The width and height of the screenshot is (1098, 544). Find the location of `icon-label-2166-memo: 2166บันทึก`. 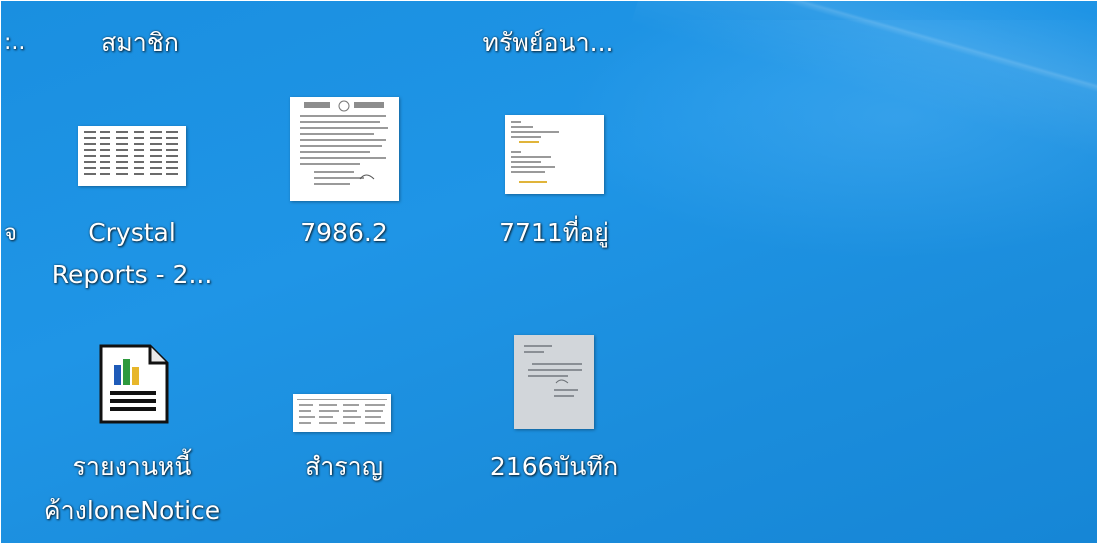

icon-label-2166-memo: 2166บันทึก is located at coordinates (554, 466).